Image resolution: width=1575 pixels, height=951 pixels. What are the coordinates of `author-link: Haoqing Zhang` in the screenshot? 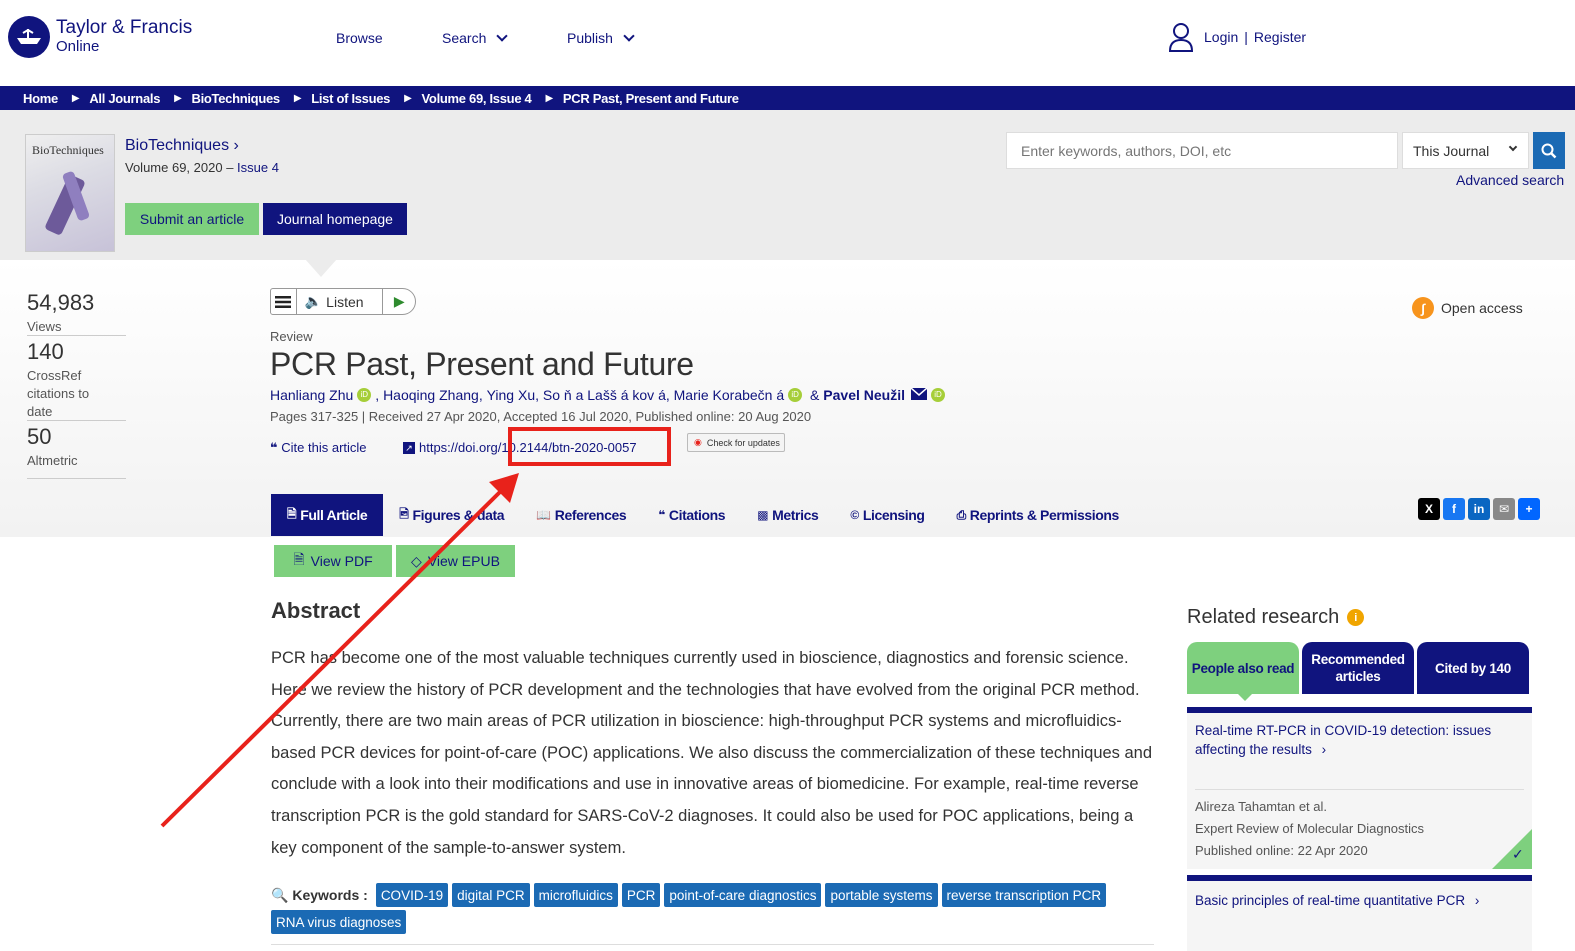 It's located at (431, 395).